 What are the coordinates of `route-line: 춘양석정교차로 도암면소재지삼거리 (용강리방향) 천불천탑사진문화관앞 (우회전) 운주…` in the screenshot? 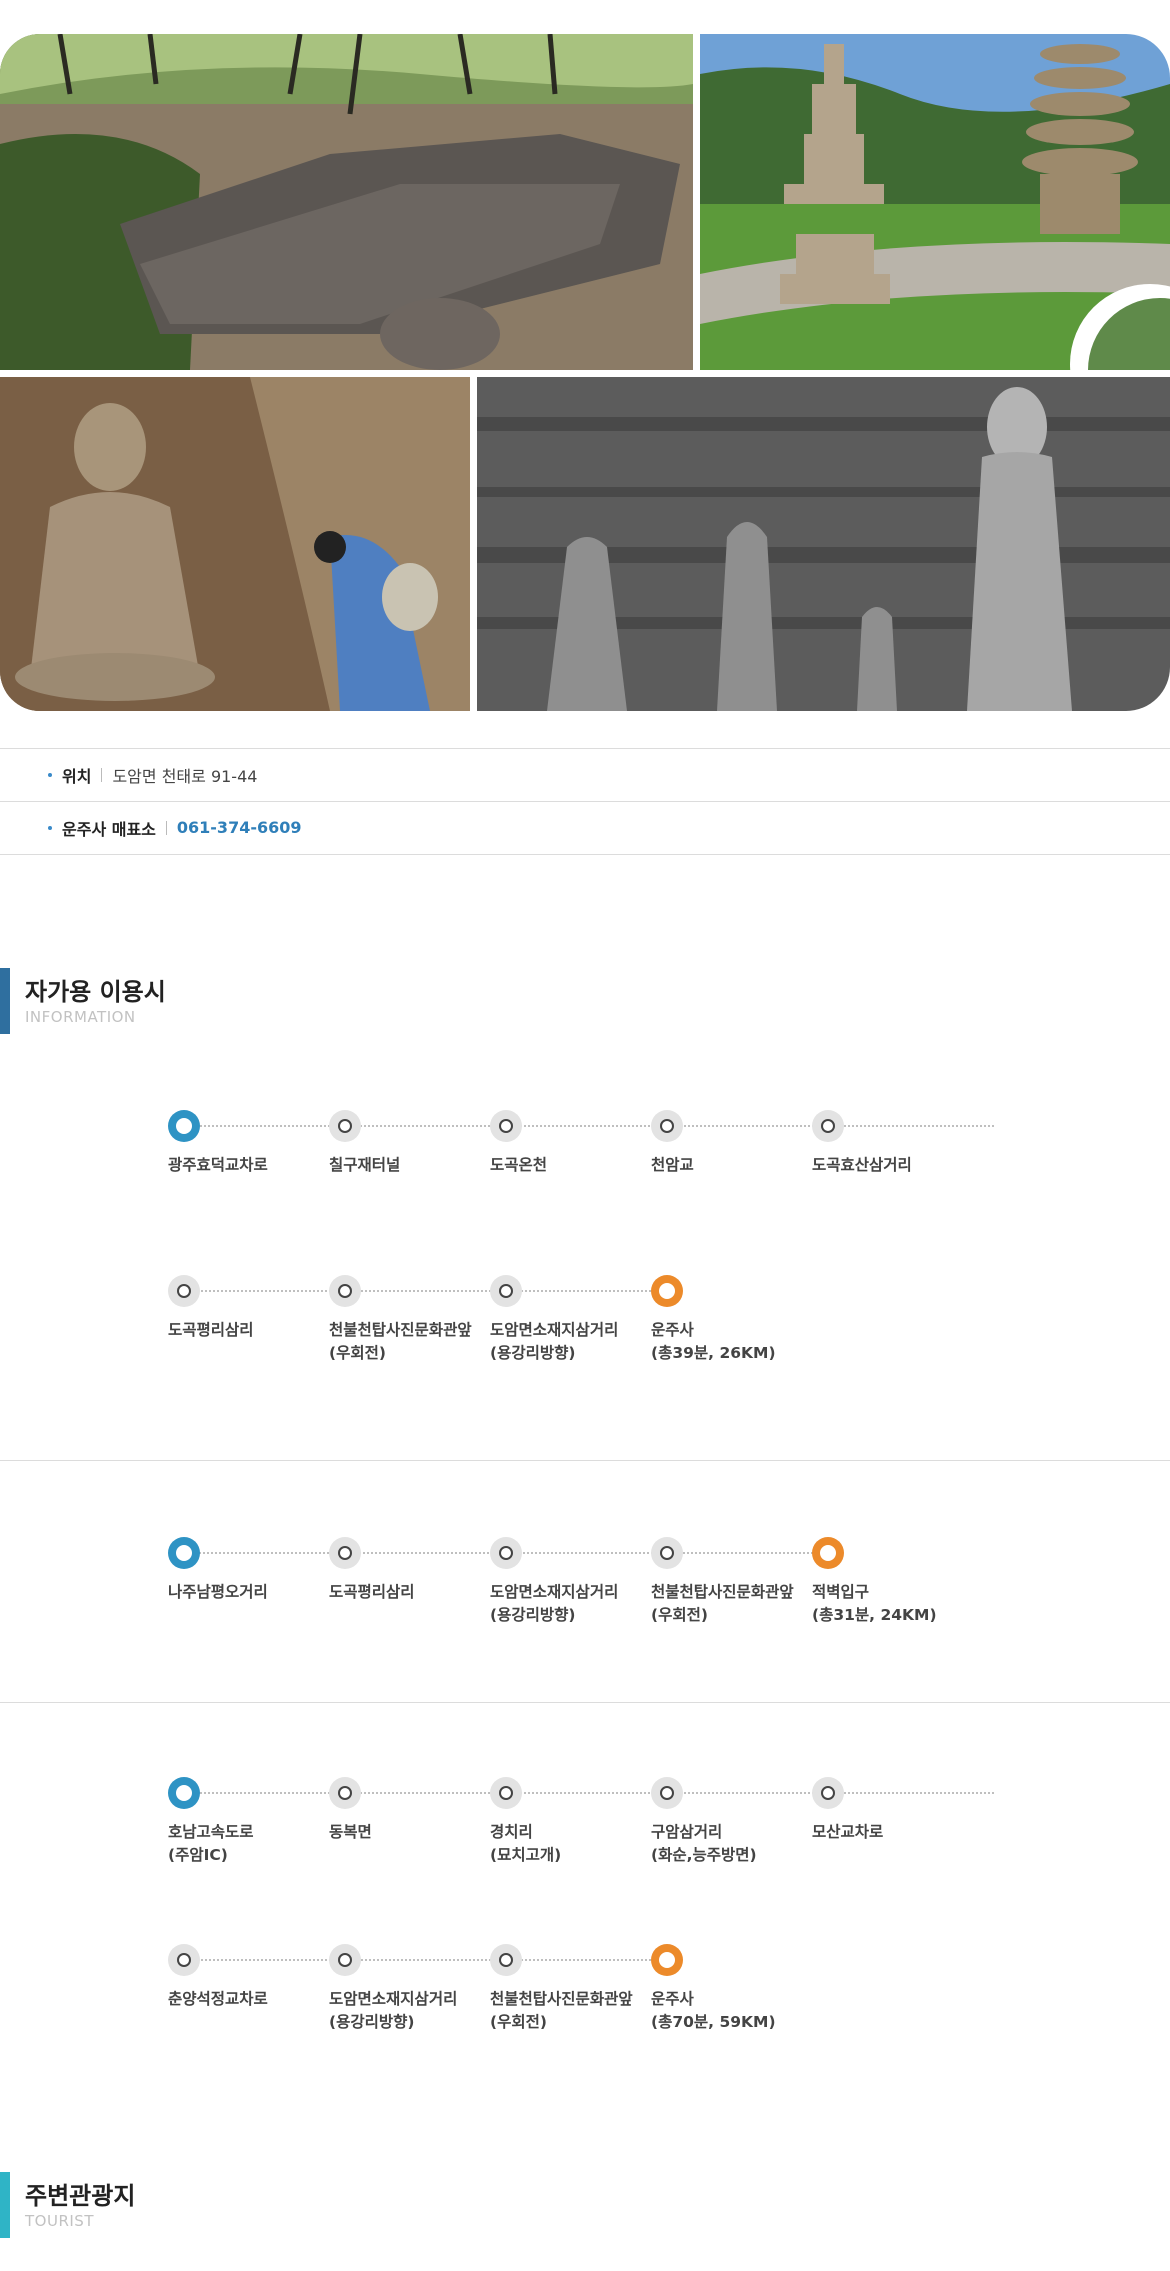 It's located at (578, 1994).